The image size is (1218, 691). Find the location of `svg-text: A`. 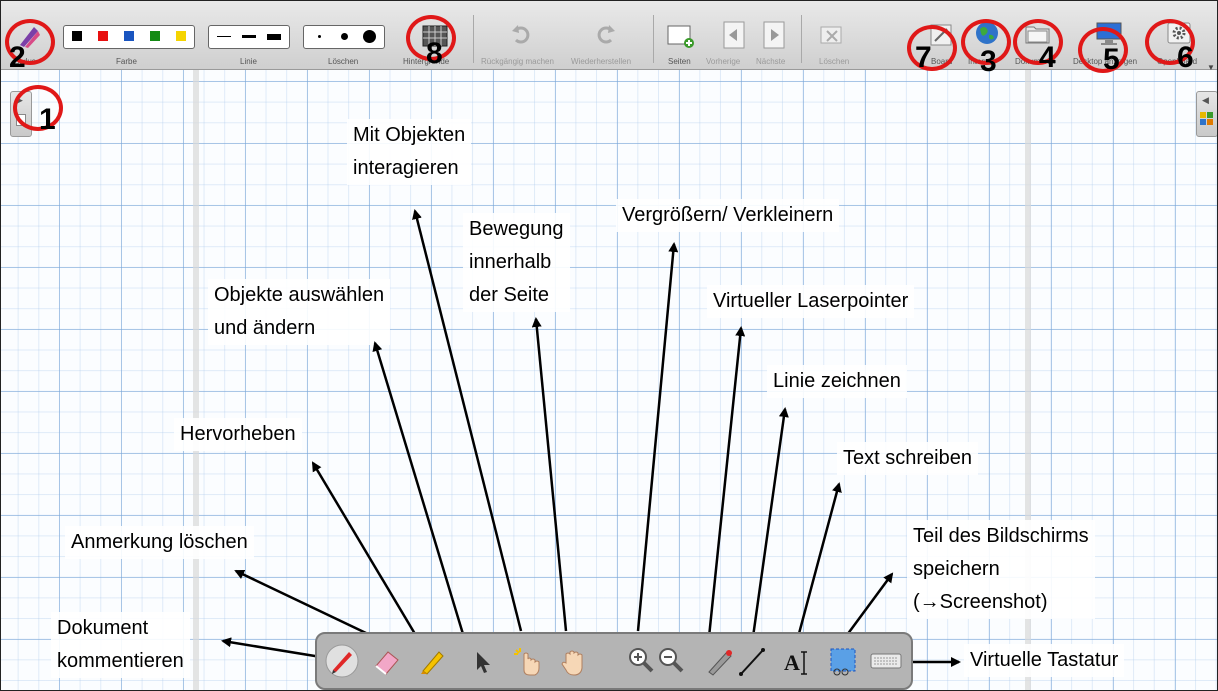

svg-text: A is located at coordinates (792, 662).